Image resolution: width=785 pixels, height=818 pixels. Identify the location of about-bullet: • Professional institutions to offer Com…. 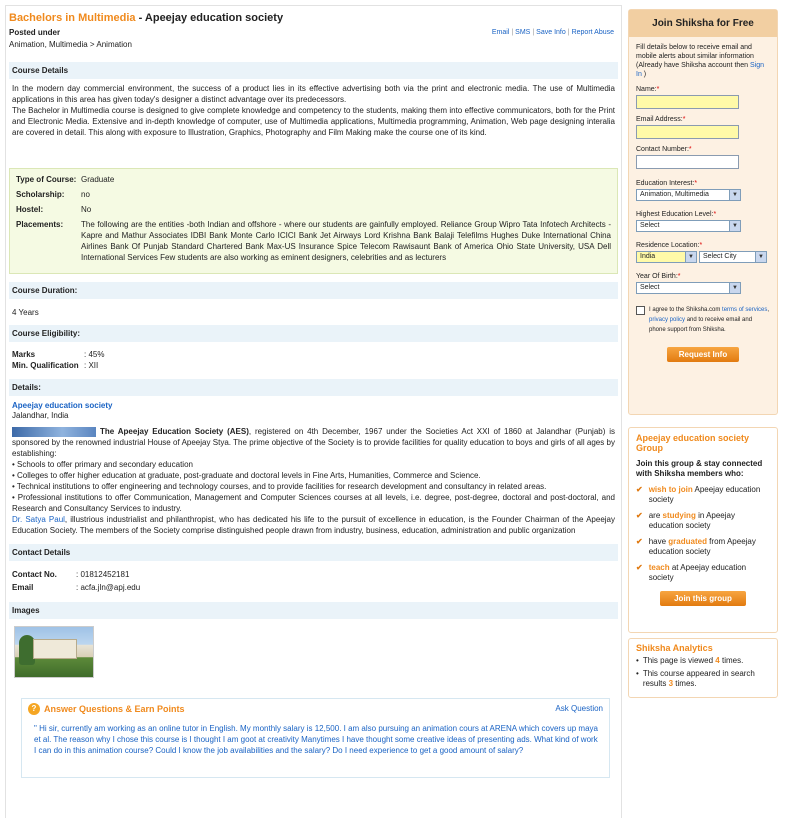
(313, 503).